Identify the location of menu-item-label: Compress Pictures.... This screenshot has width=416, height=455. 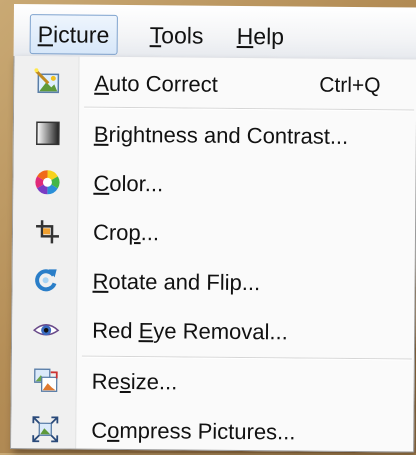
(193, 431).